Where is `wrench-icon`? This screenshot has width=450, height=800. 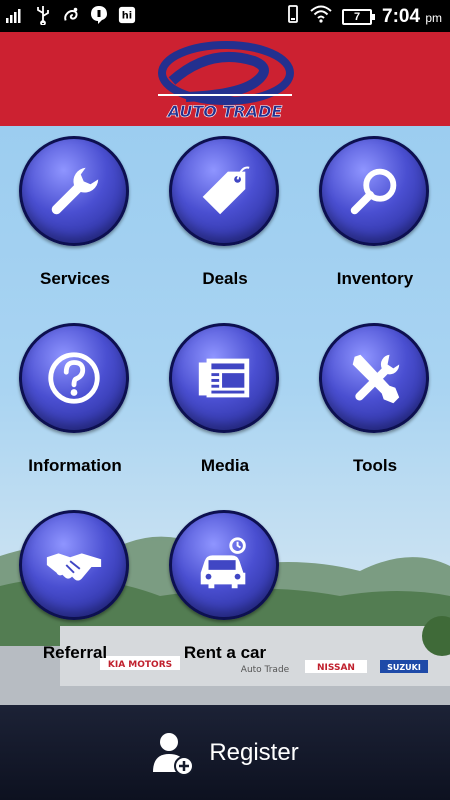
wrench-icon is located at coordinates (75, 191).